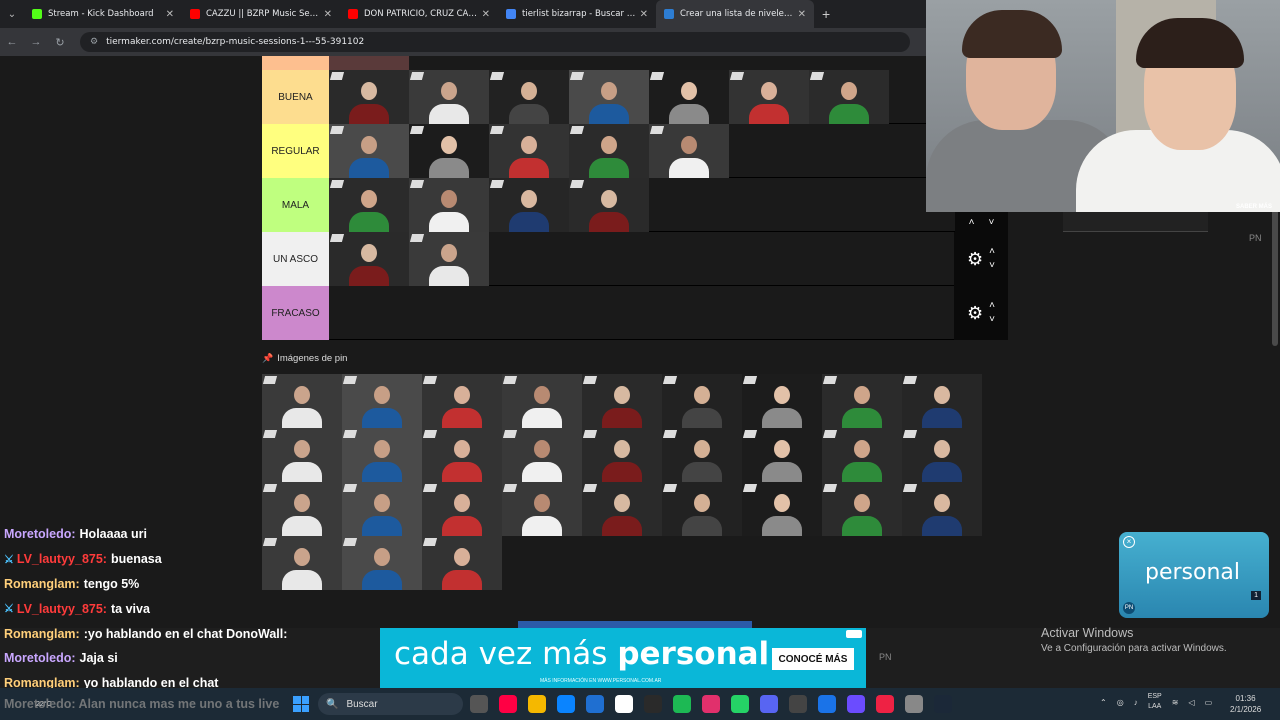 This screenshot has height=720, width=1280. What do you see at coordinates (40, 534) in the screenshot?
I see `chat-username: Moretoledo:` at bounding box center [40, 534].